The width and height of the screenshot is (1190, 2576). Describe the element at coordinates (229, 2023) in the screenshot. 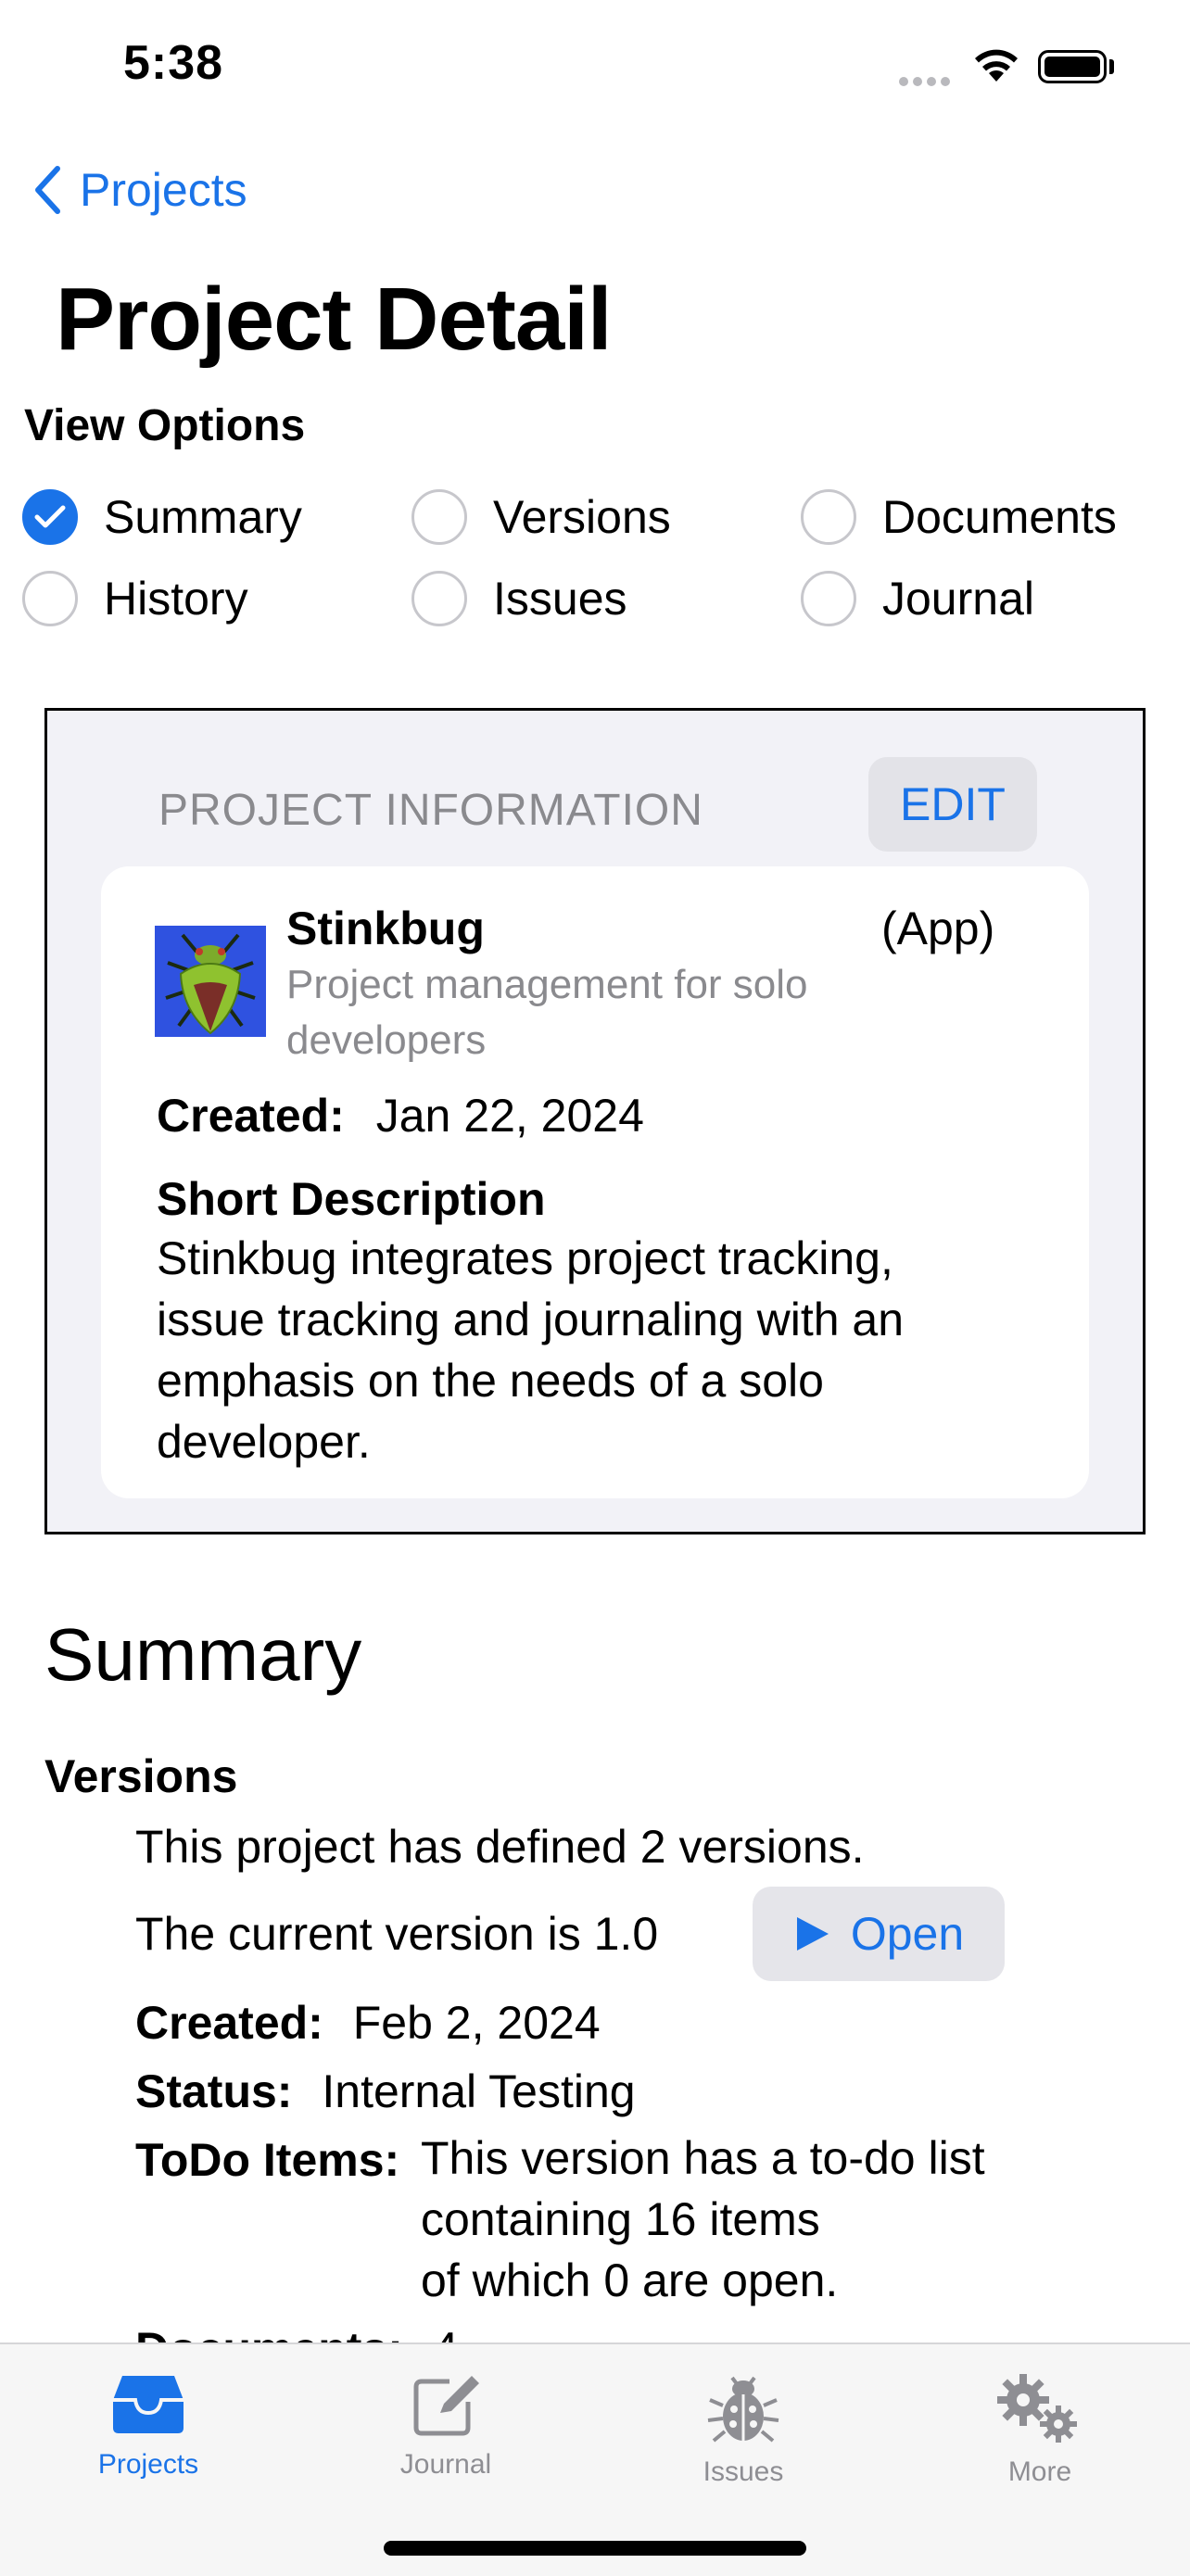

I see `version-created-label: Created:` at that location.